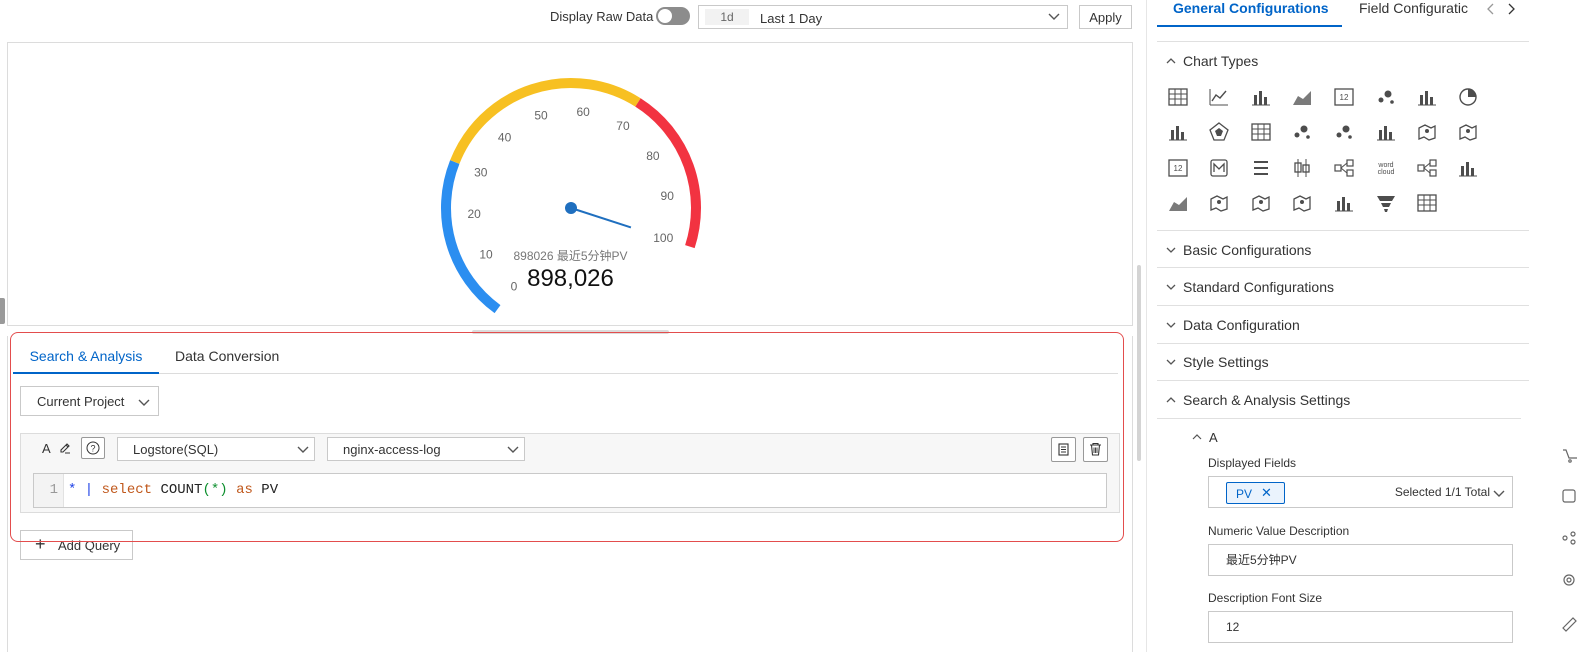 The width and height of the screenshot is (1583, 652). What do you see at coordinates (1247, 250) in the screenshot?
I see `section-label: Basic Configurations` at bounding box center [1247, 250].